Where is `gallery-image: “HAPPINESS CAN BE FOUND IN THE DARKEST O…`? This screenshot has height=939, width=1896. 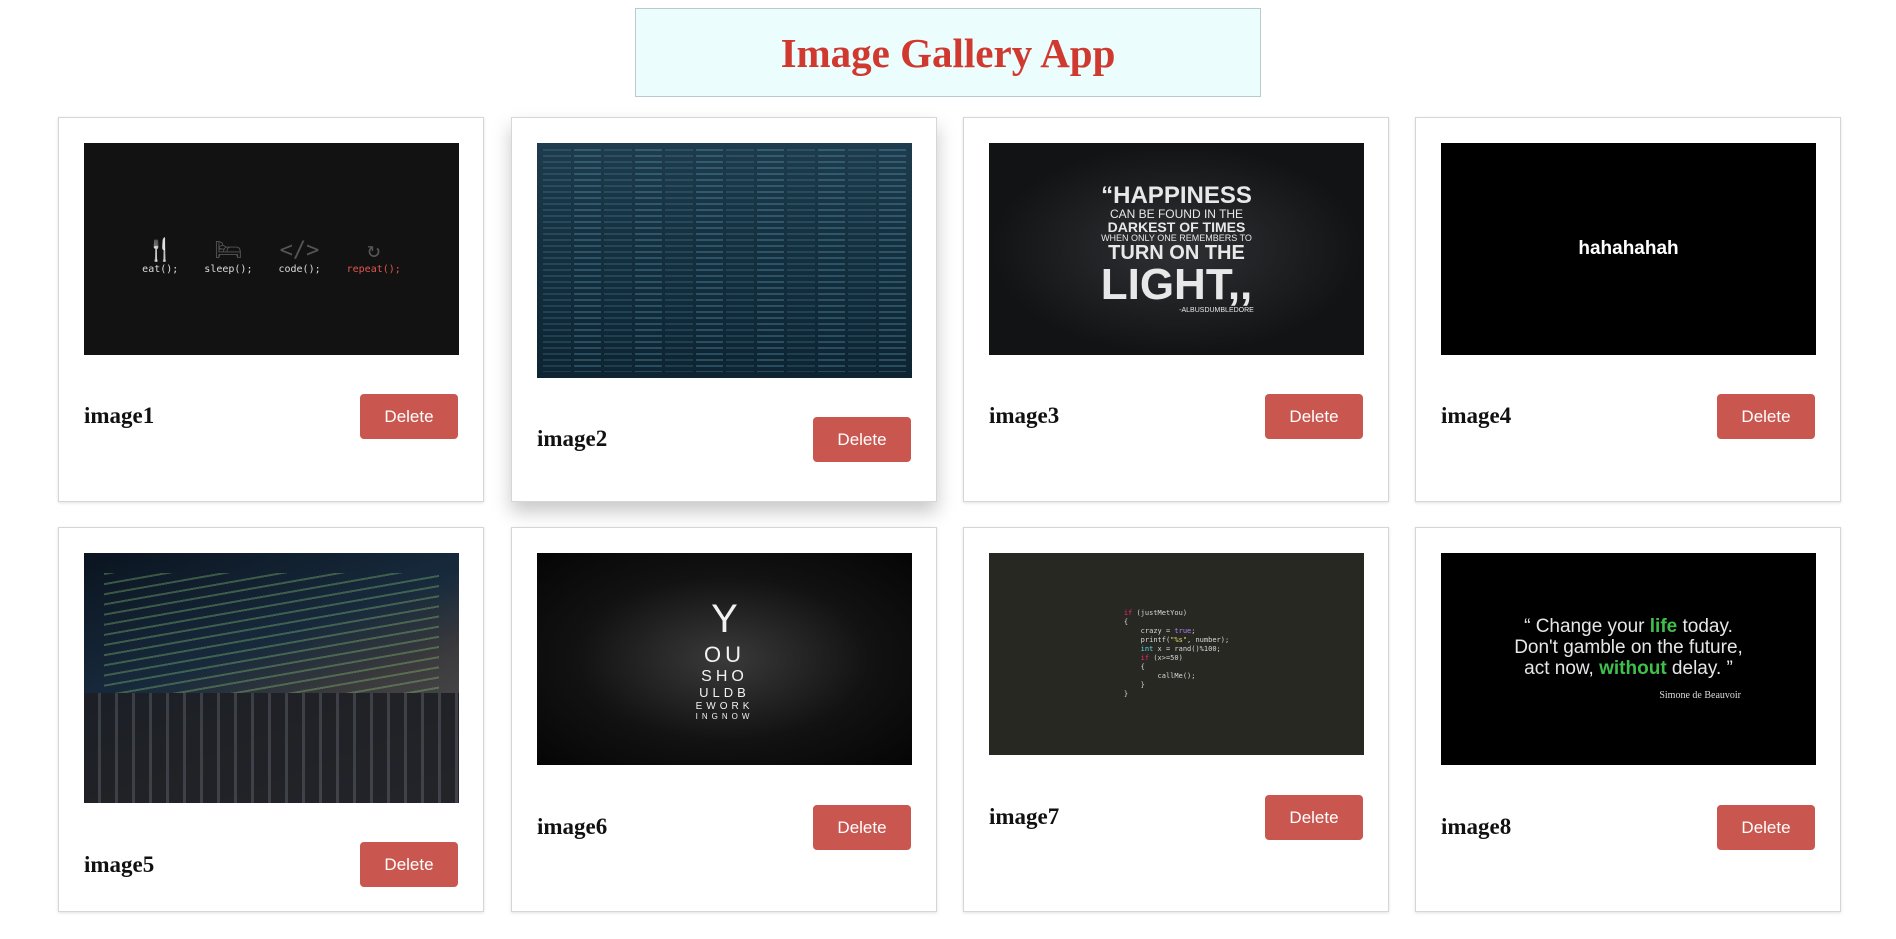
gallery-image: “HAPPINESS CAN BE FOUND IN THE DARKEST O… is located at coordinates (1176, 249).